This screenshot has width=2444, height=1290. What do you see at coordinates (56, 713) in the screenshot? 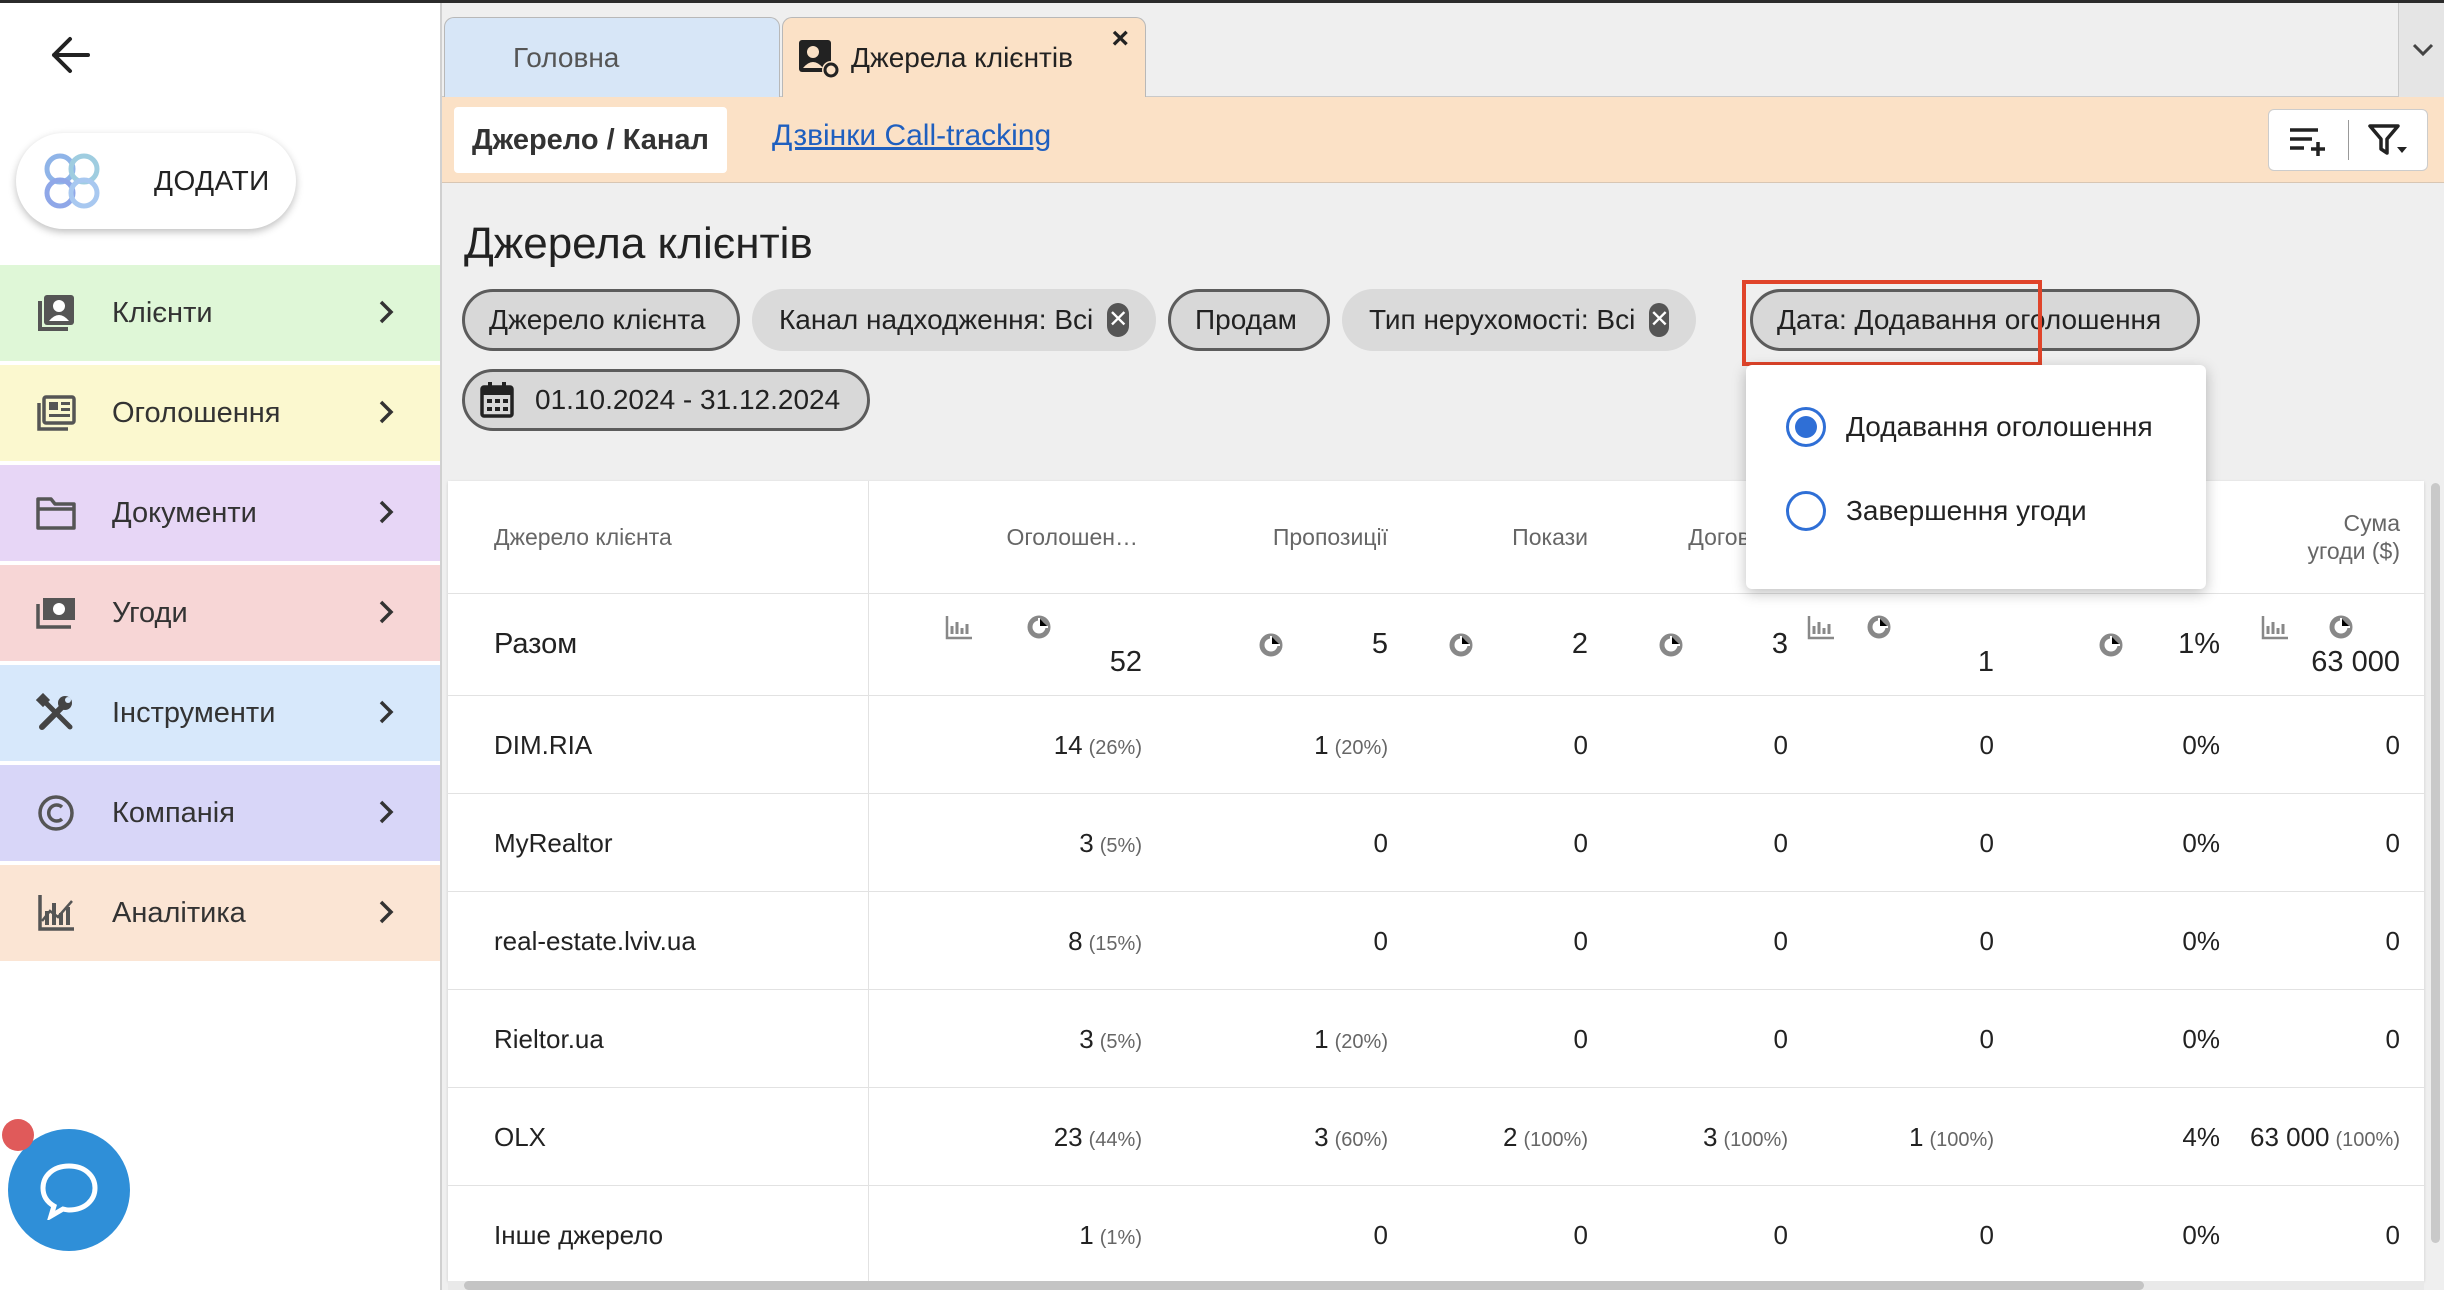
I see `tools-icon` at bounding box center [56, 713].